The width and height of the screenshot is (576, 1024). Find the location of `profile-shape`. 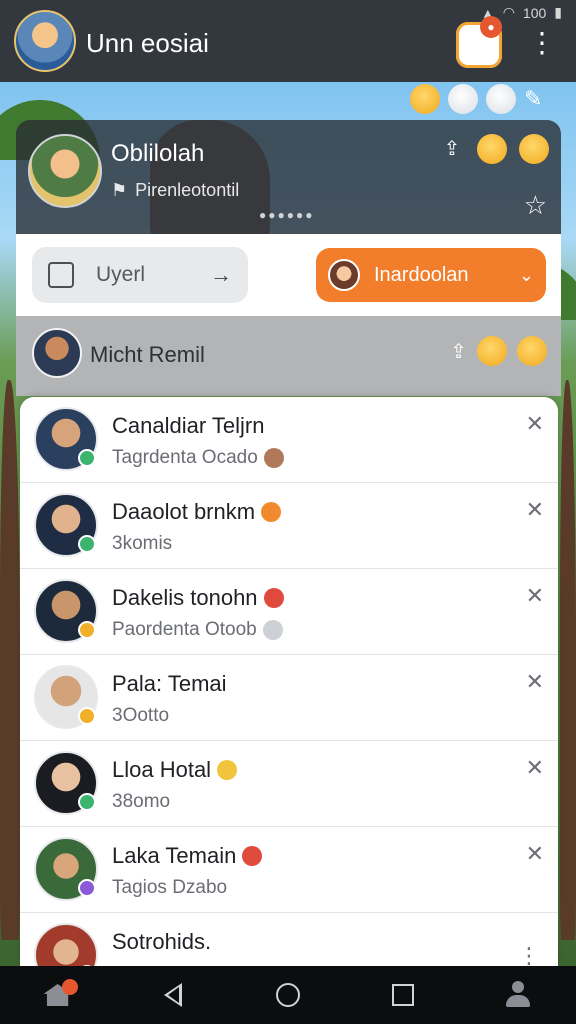

profile-shape is located at coordinates (518, 995).